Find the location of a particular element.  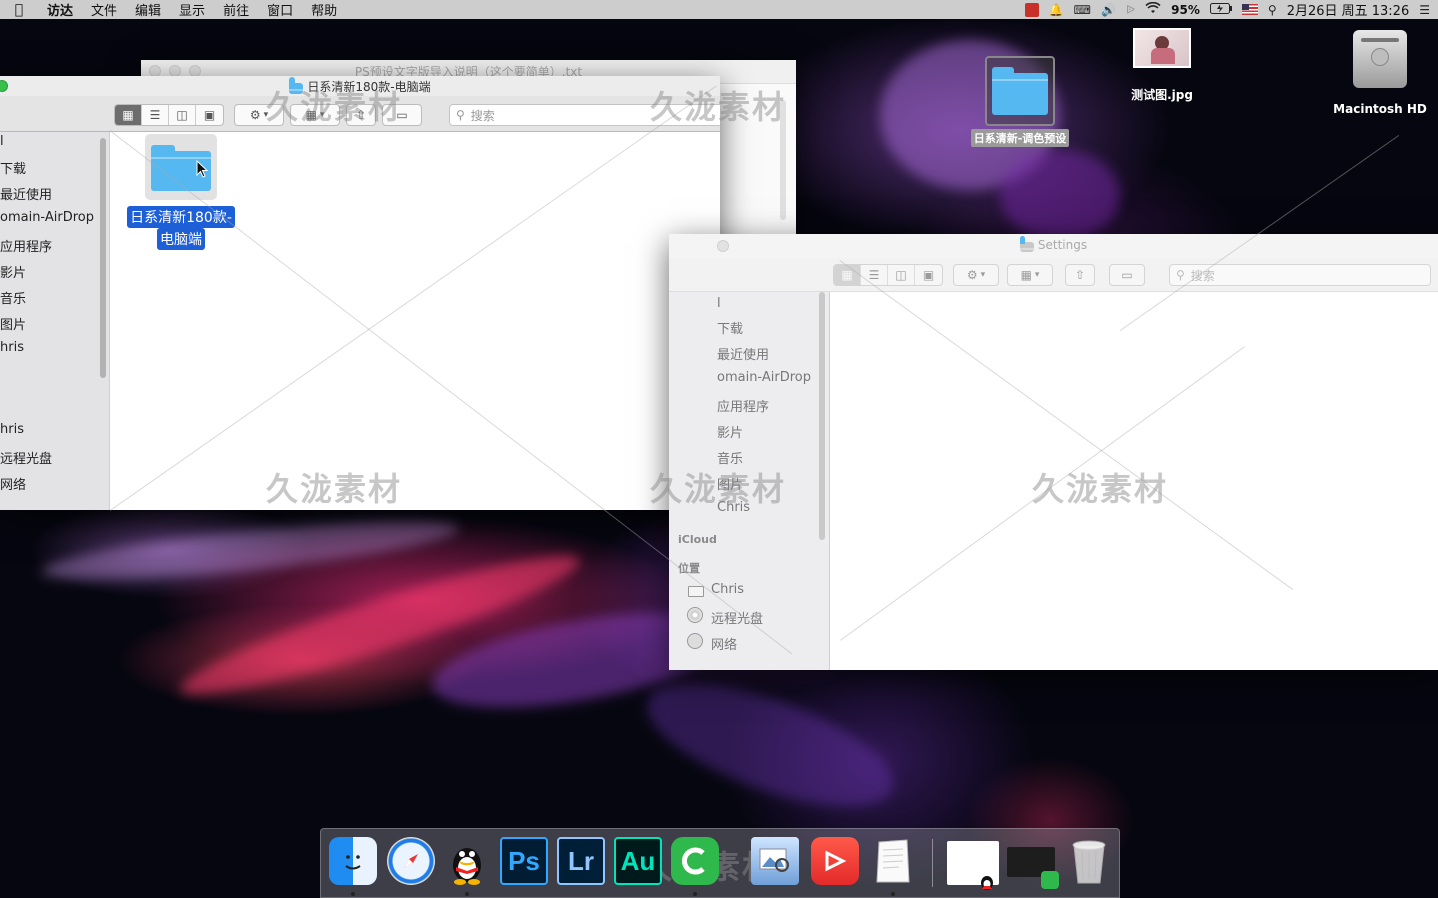

spotlight-search-icon: ⚲ is located at coordinates (1272, 10).